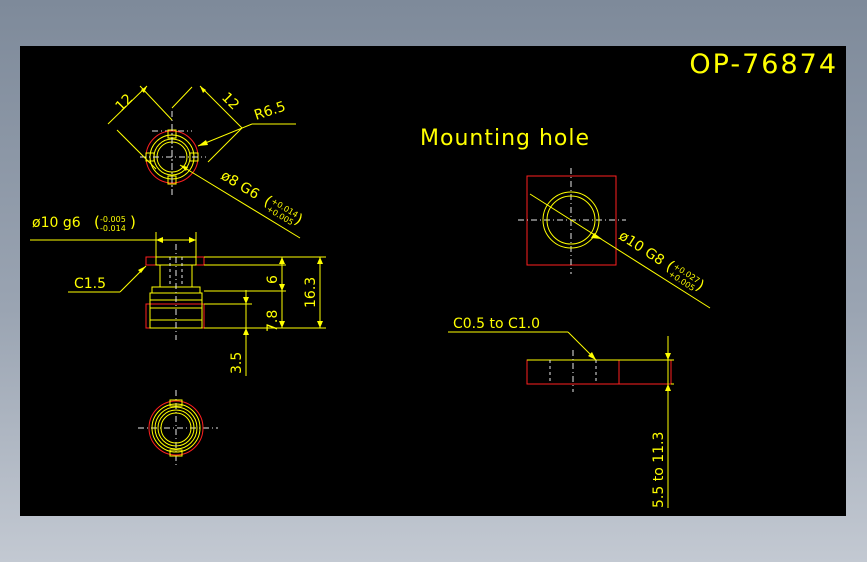  I want to click on dim-6: 6, so click(273, 279).